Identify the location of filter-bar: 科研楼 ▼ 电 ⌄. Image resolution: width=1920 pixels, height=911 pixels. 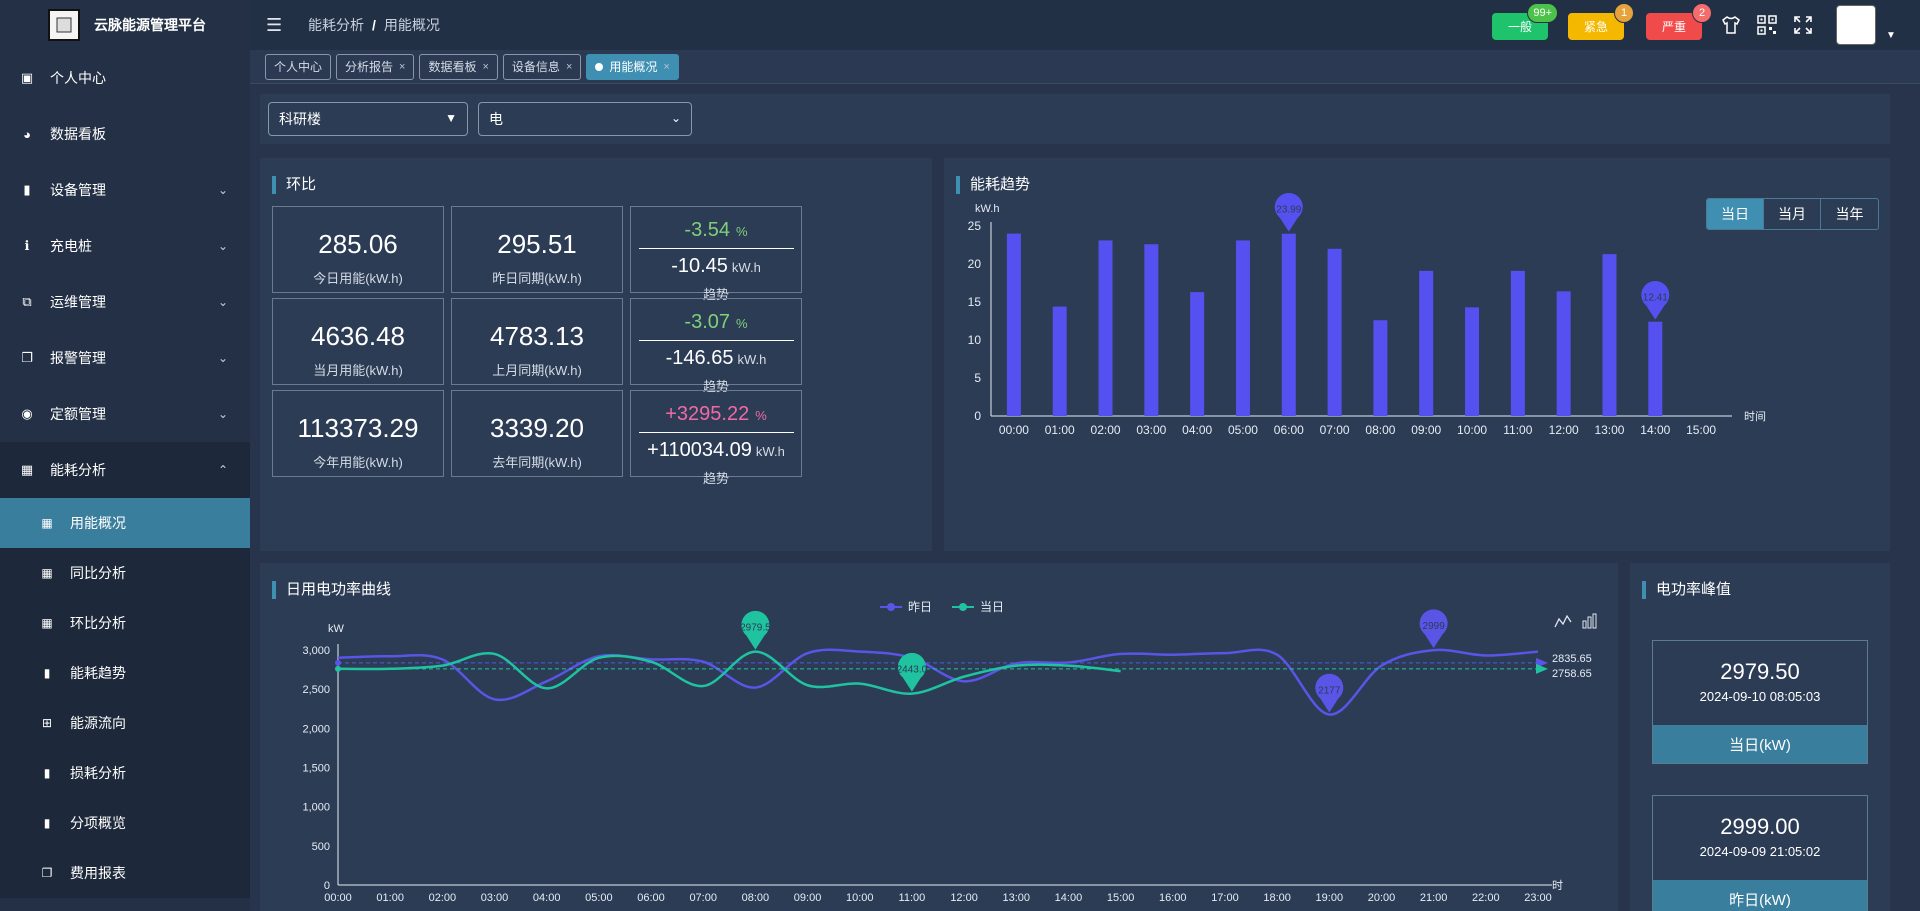
(1075, 119).